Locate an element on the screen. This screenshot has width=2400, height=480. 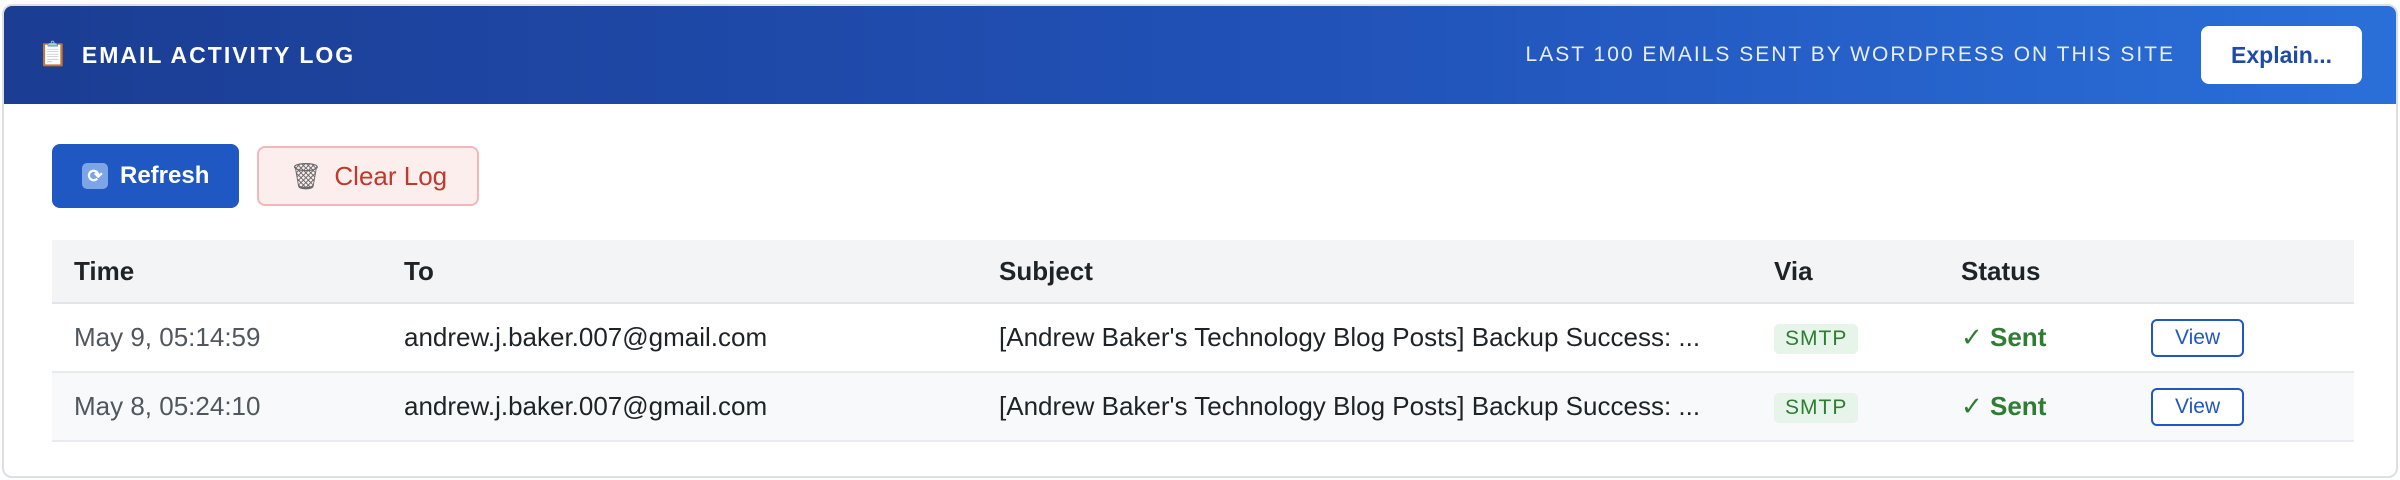
cell-time: May 9, 05:14:59 is located at coordinates (167, 337).